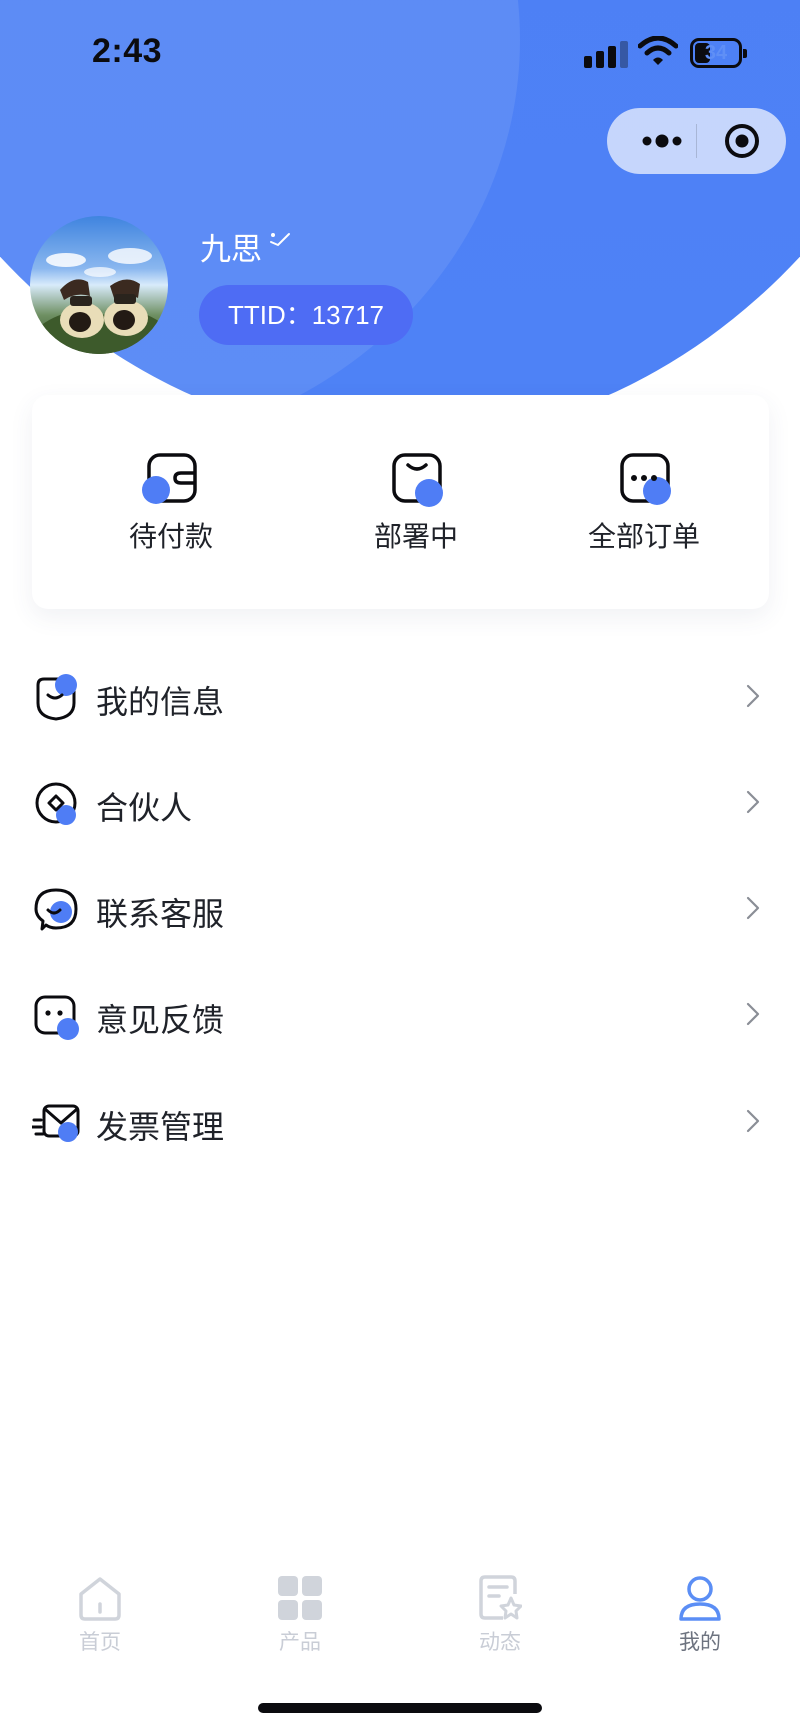 The width and height of the screenshot is (800, 1731). What do you see at coordinates (400, 1122) in the screenshot?
I see `menu-item-invoice: 发票管理` at bounding box center [400, 1122].